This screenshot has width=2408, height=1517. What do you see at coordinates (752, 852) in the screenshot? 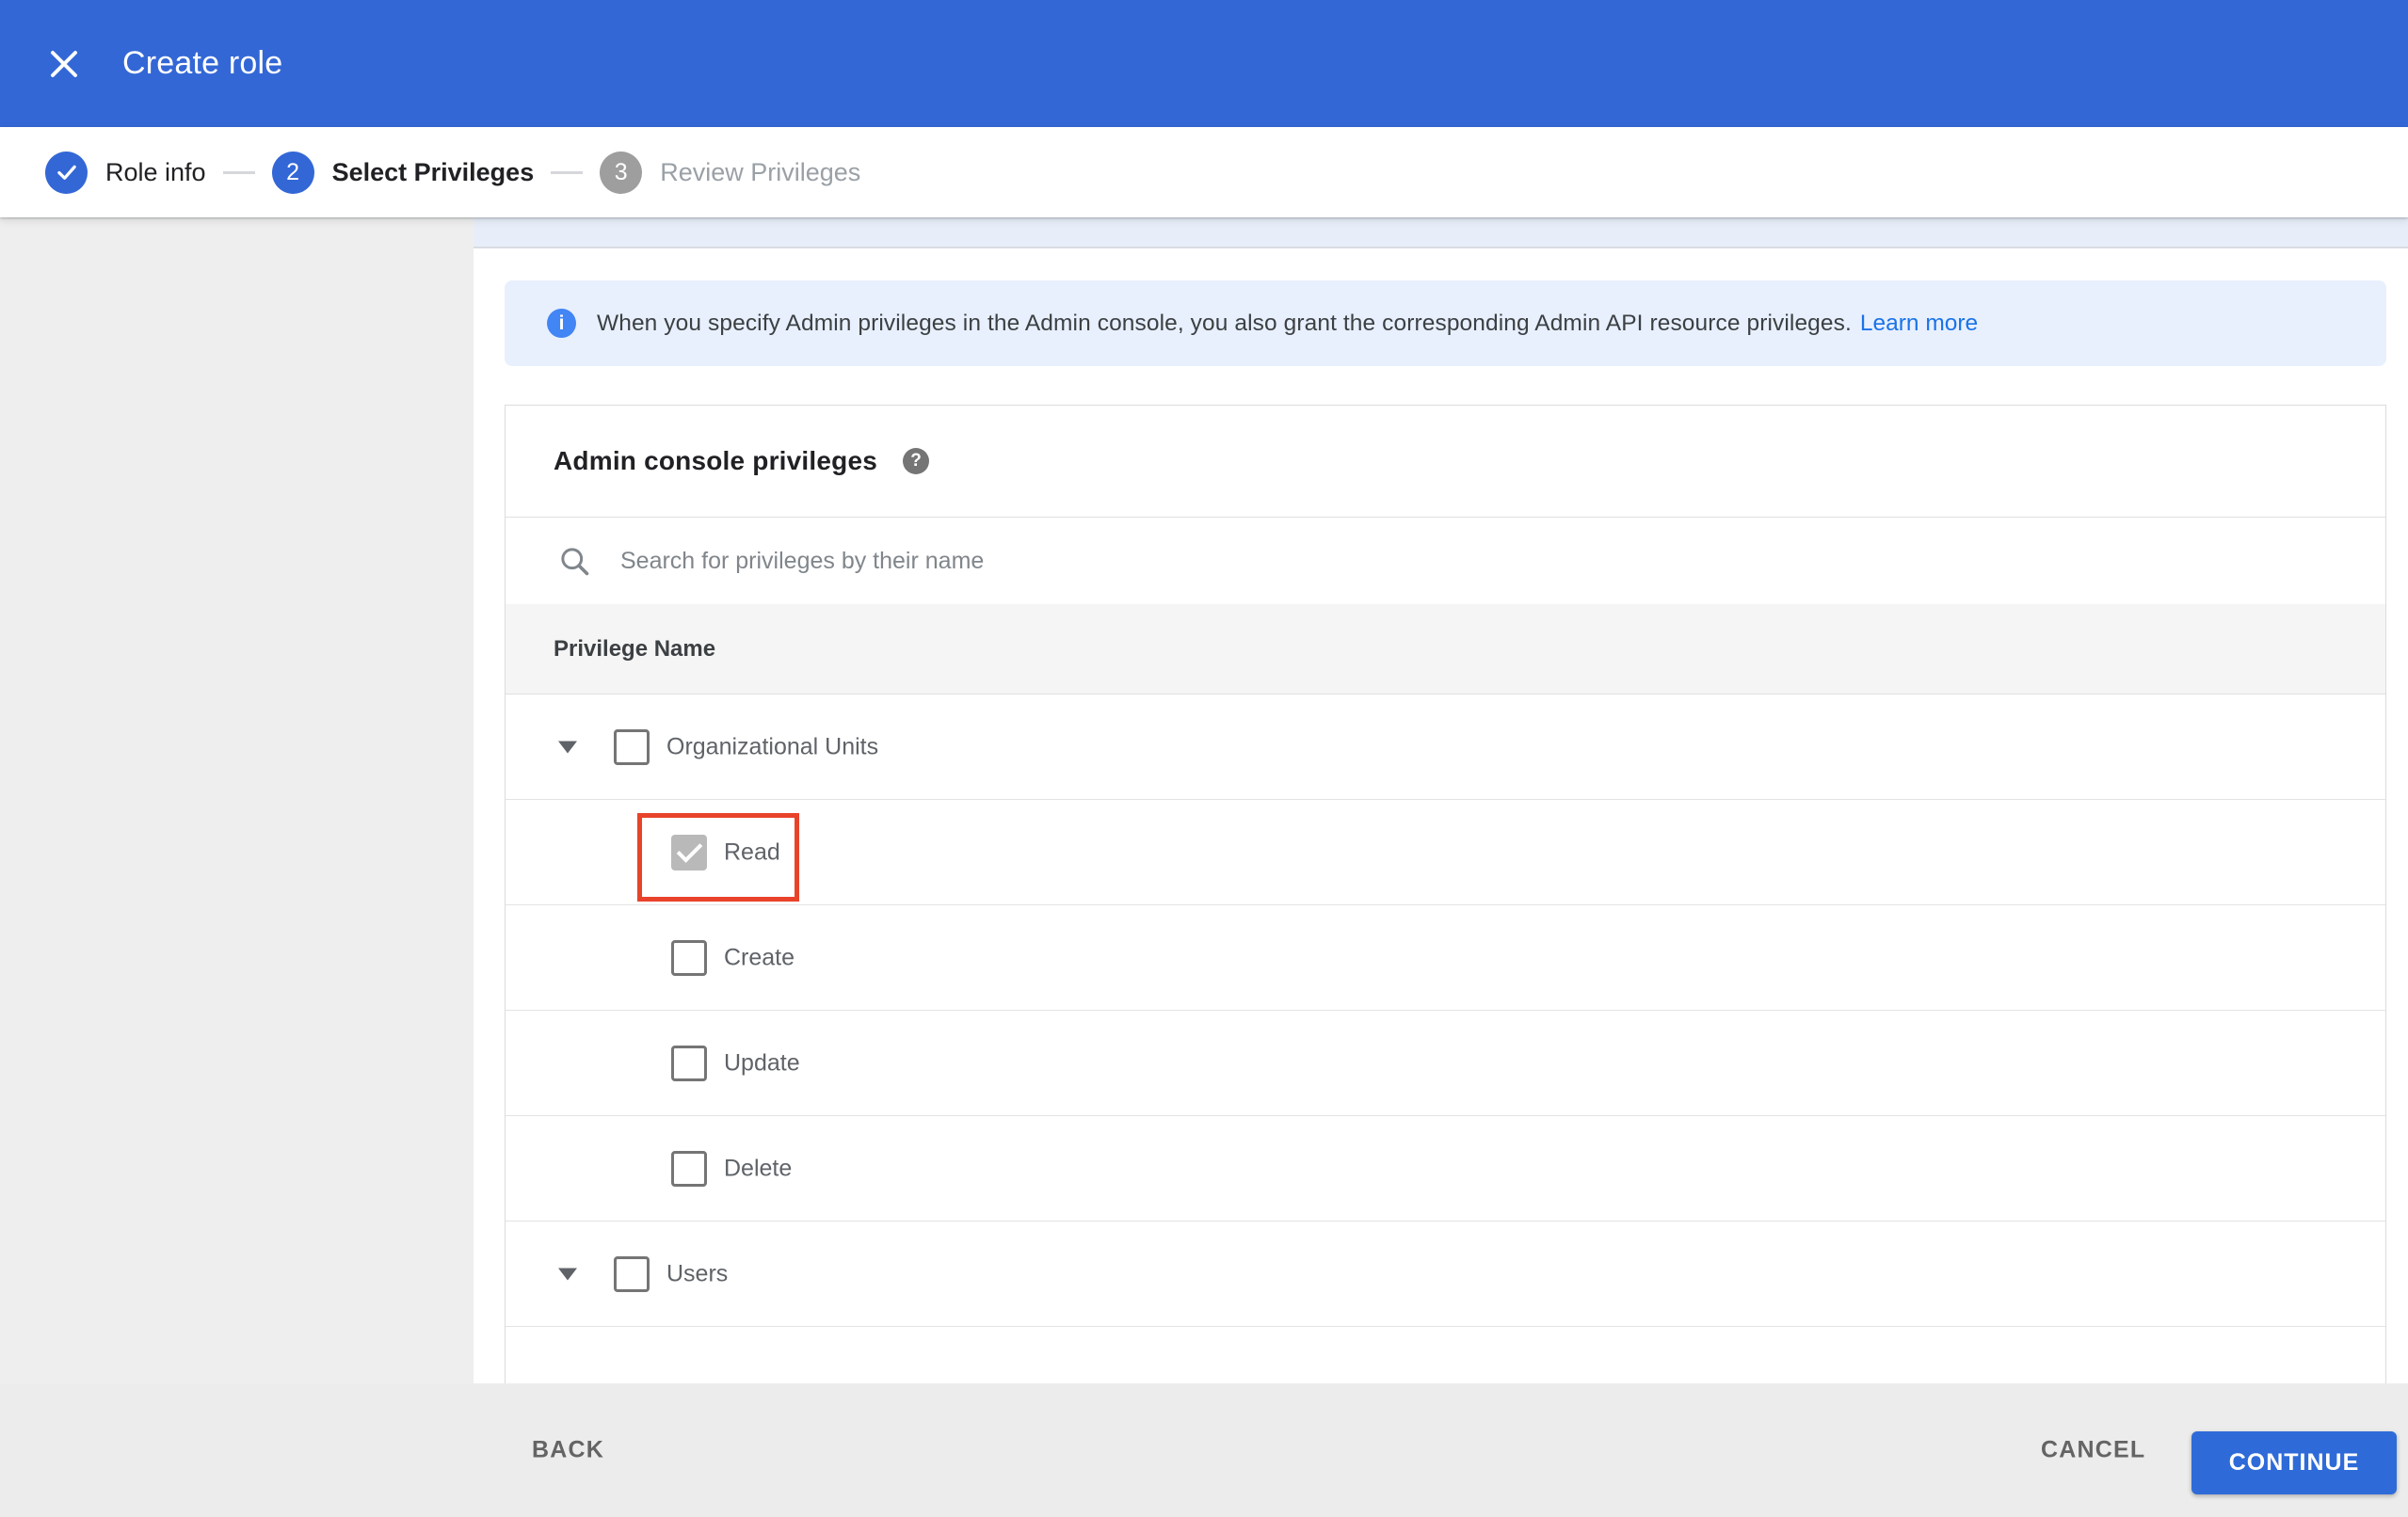
I see `privilege-label: Read` at bounding box center [752, 852].